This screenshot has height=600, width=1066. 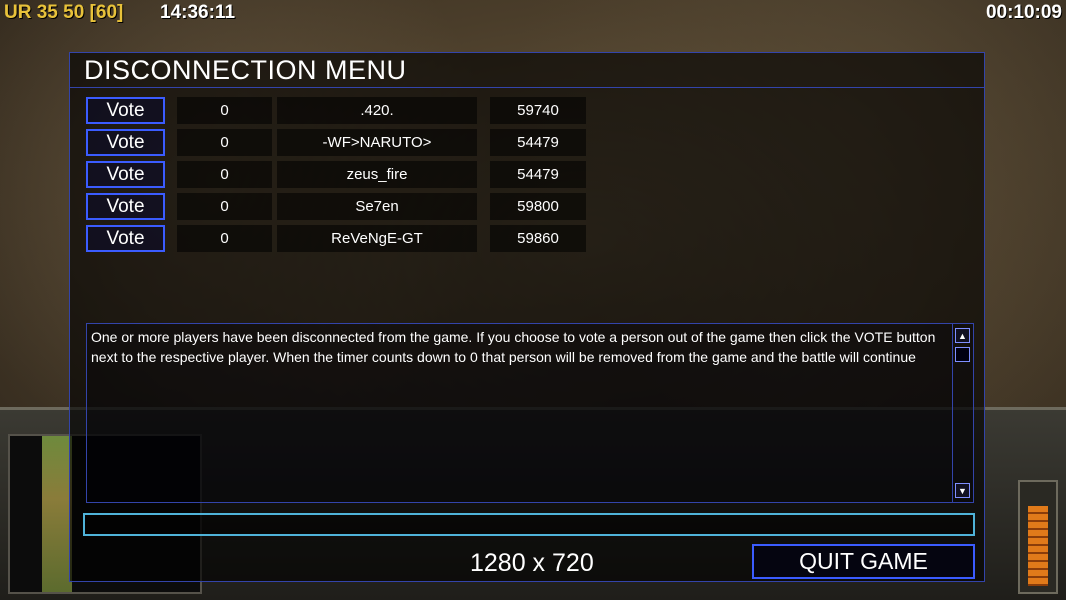 What do you see at coordinates (863, 561) in the screenshot?
I see `quit-game-button: QUIT GAME` at bounding box center [863, 561].